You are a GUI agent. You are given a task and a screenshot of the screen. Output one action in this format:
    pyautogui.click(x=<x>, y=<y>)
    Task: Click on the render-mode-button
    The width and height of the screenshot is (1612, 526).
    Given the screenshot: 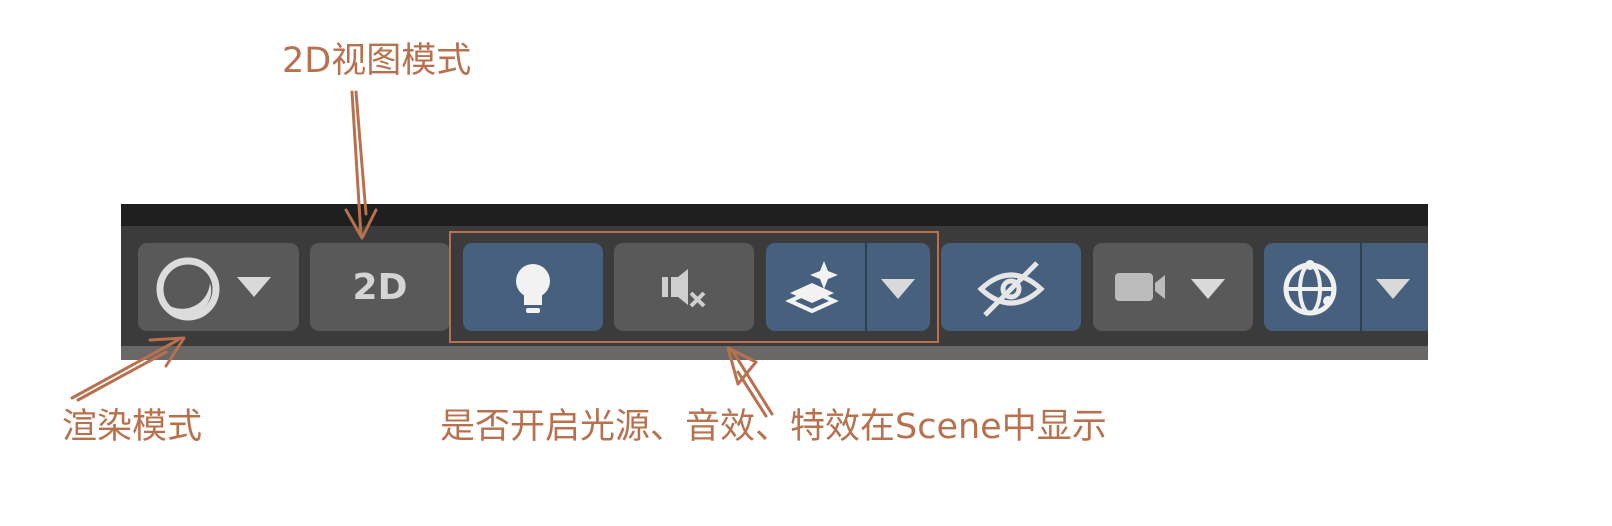 What is the action you would take?
    pyautogui.click(x=218, y=287)
    